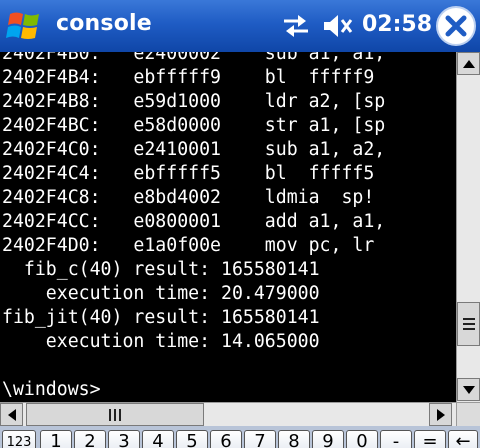  Describe the element at coordinates (194, 125) in the screenshot. I see `console-line: 2402F4BC: e58d0000 str a1, [sp` at that location.